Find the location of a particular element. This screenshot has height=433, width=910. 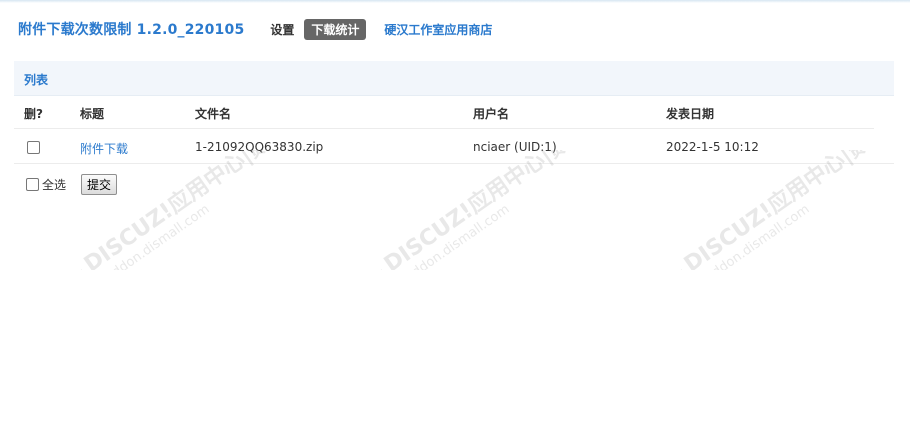

table-header: 删? 标题 文件名 用户名 发表日期 is located at coordinates (444, 112).